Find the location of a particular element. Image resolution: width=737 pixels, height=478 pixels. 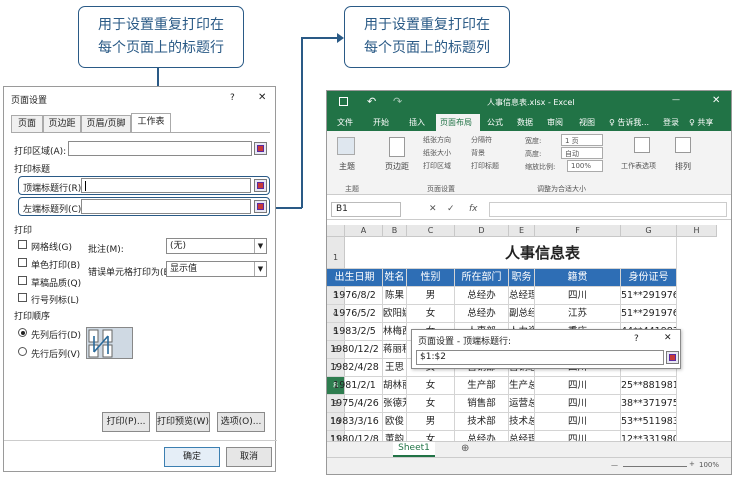

data-cell: 欧俊 is located at coordinates (395, 422).